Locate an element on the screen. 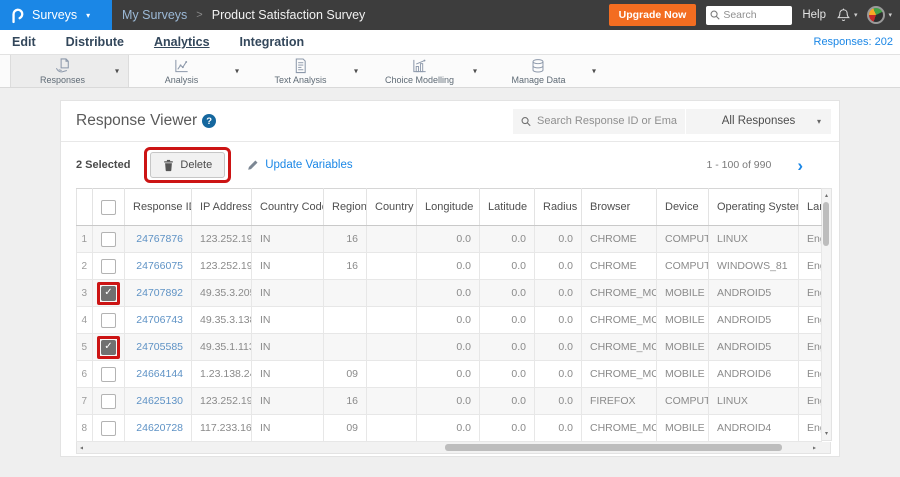 The image size is (900, 477). header-response-id: Response ID▲ is located at coordinates (158, 207).